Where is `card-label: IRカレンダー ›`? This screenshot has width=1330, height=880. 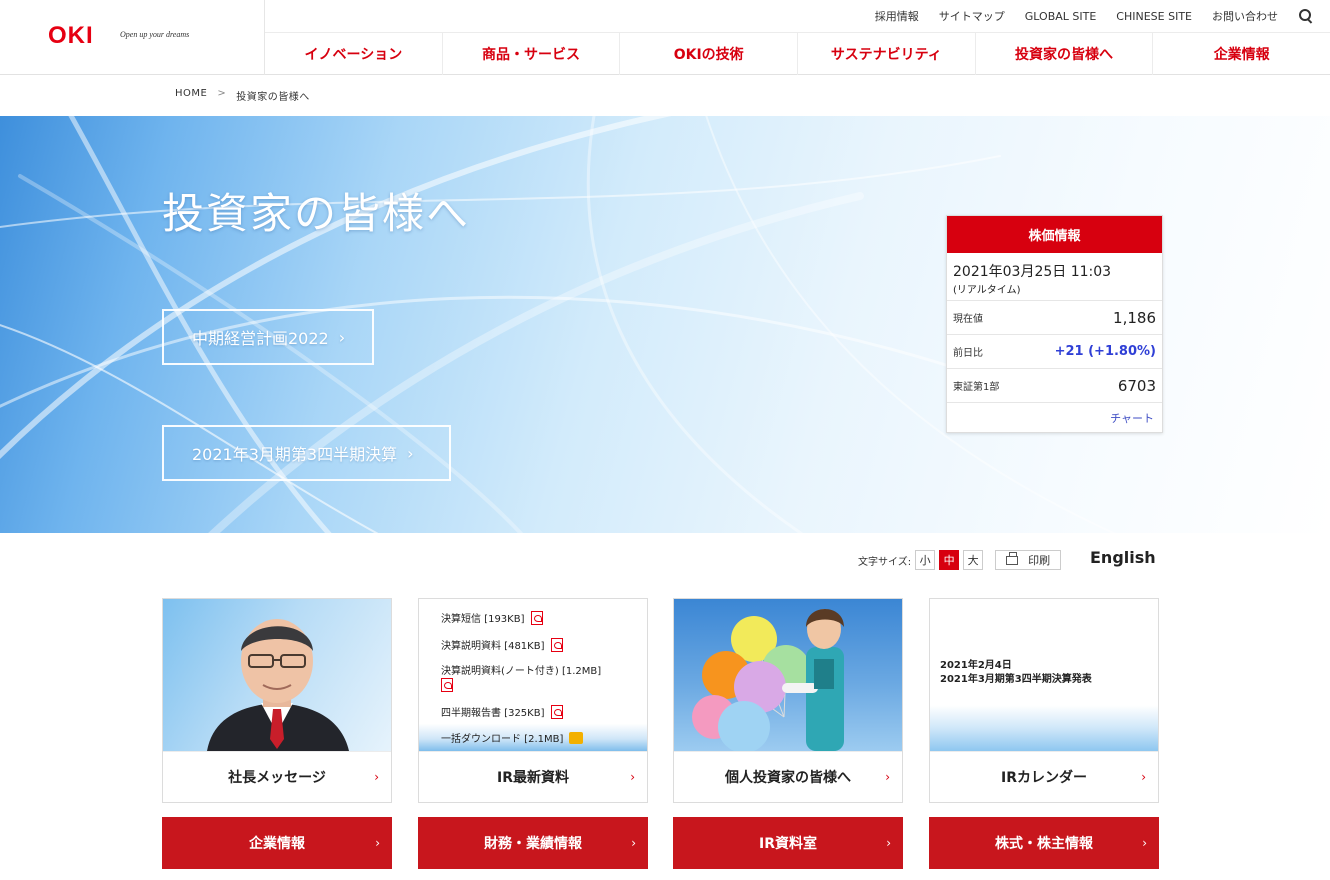
card-label: IRカレンダー › is located at coordinates (1044, 776).